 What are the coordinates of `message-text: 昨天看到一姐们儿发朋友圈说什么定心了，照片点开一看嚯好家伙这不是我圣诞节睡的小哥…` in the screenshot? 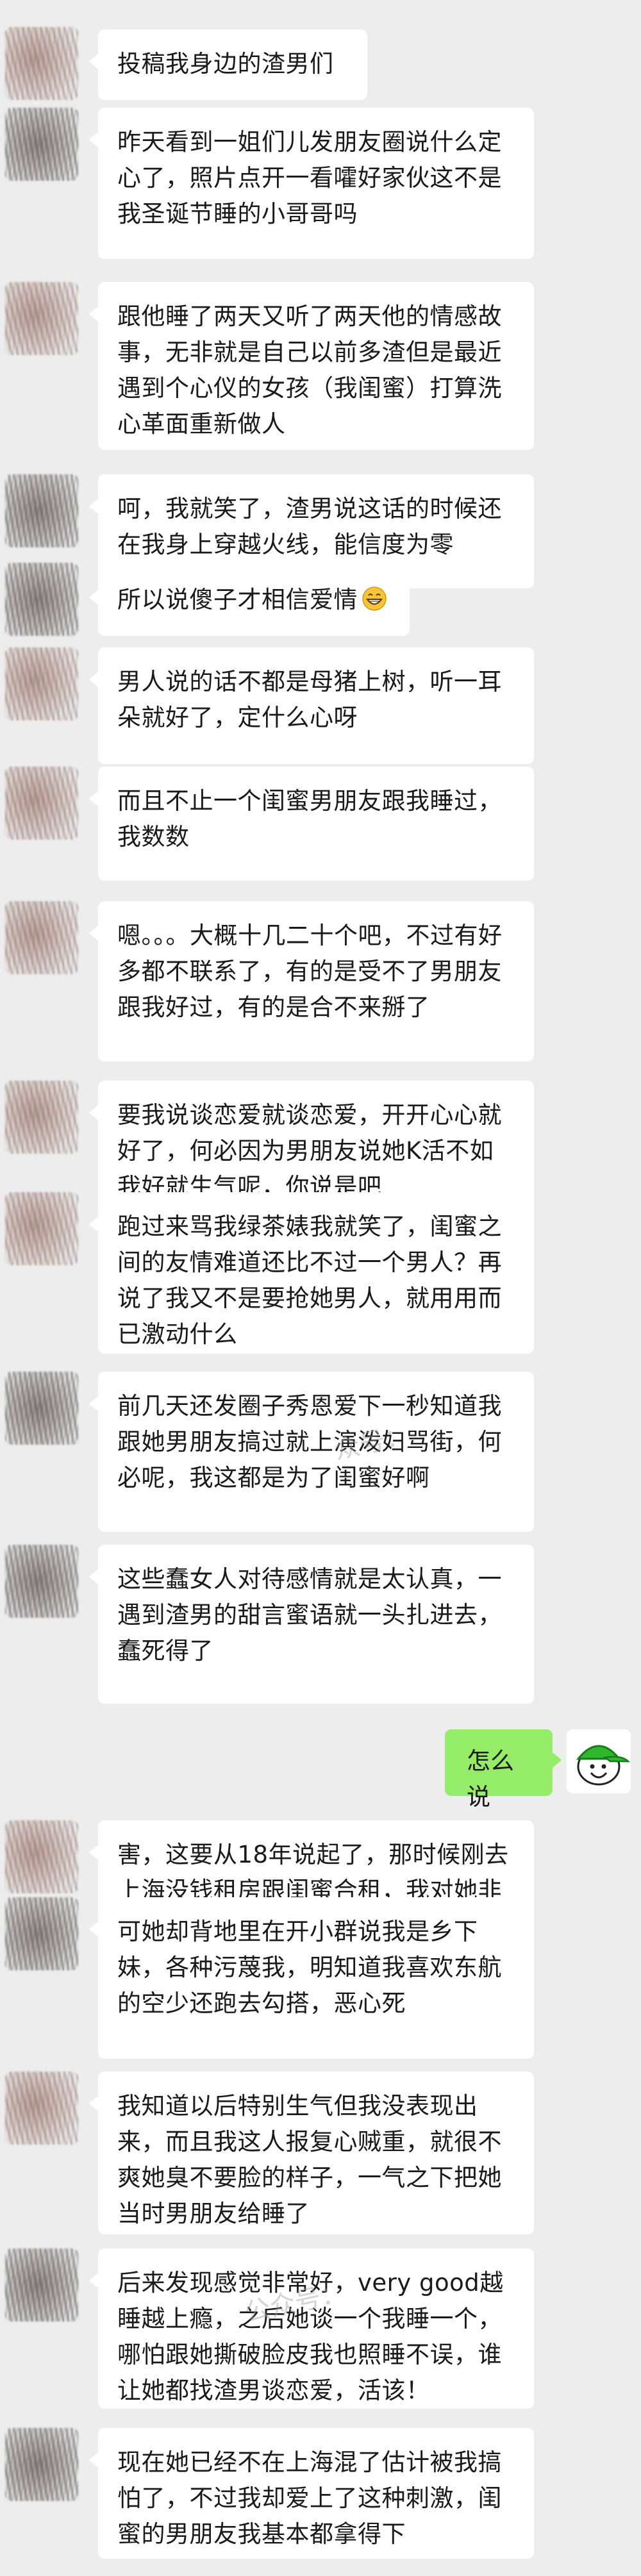 It's located at (309, 178).